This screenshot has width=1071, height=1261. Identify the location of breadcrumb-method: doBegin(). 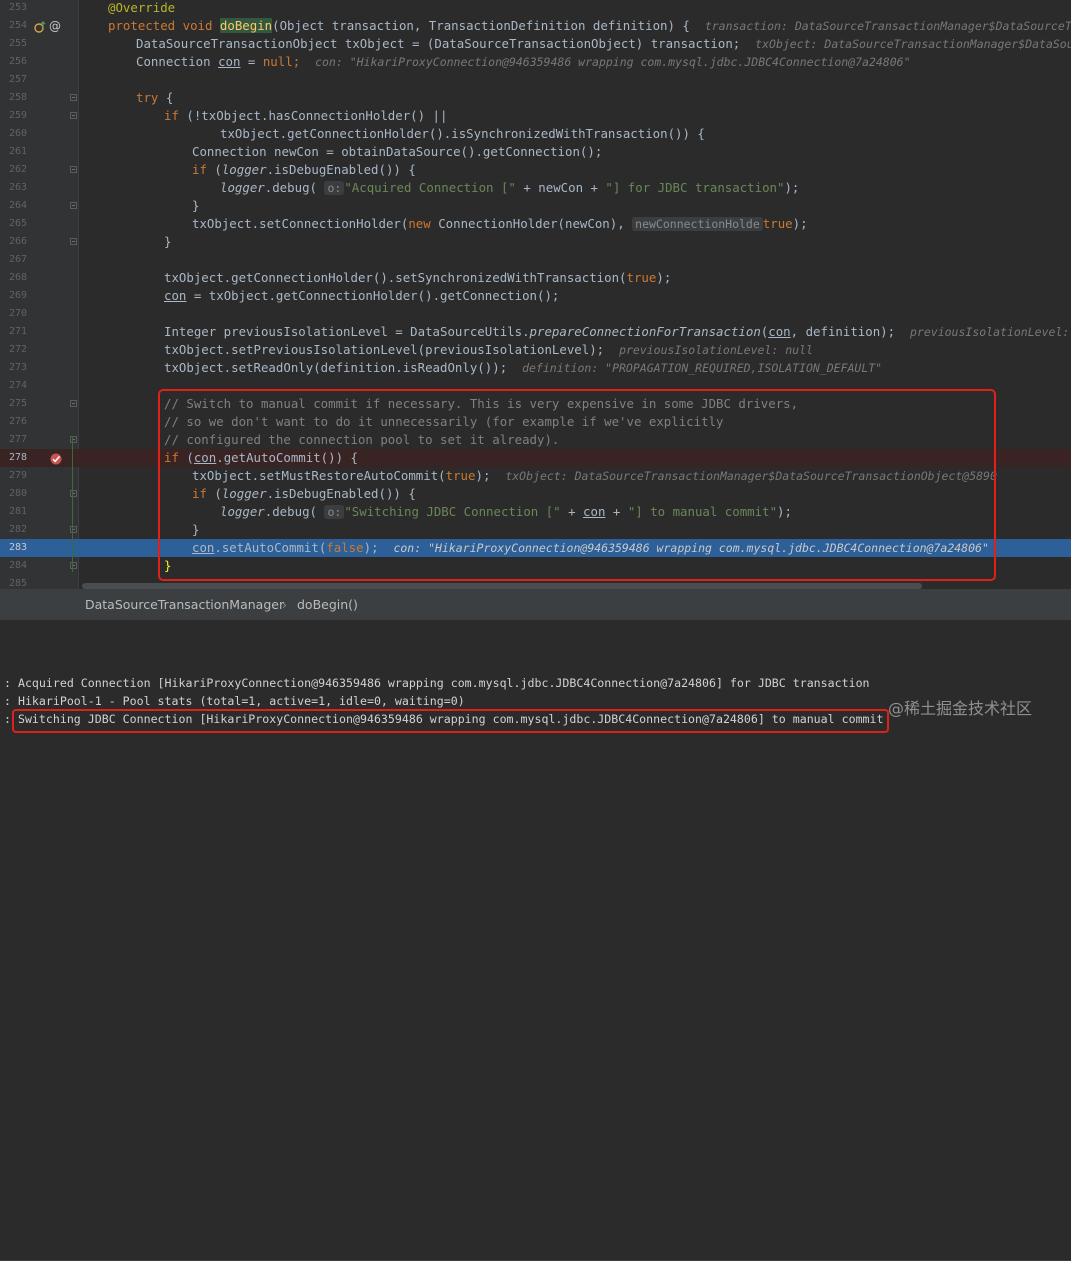
(327, 604).